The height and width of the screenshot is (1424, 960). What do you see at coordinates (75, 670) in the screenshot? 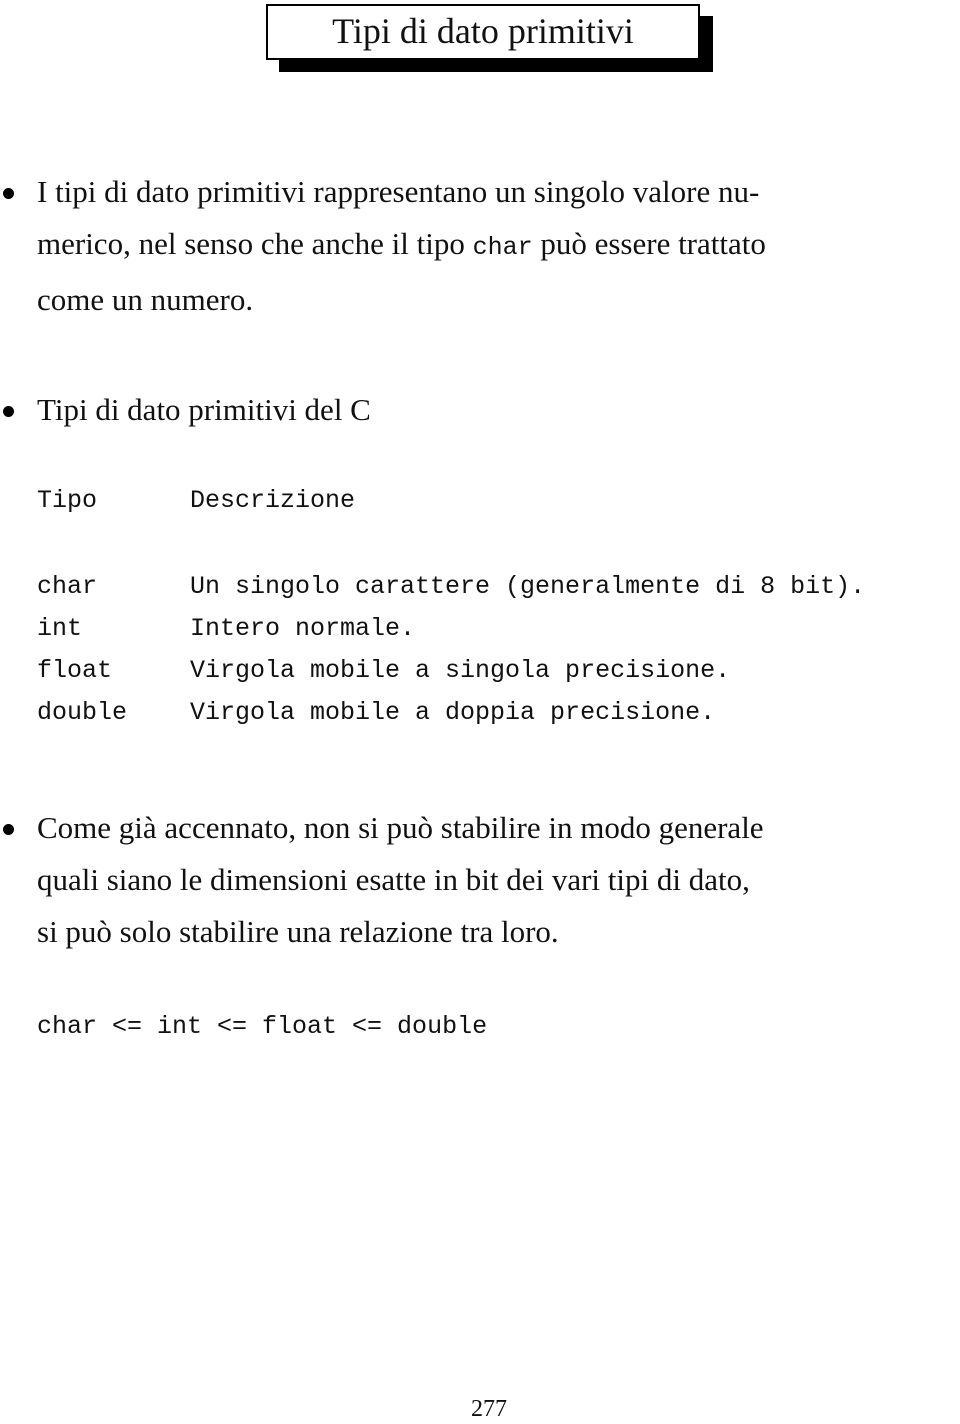
I see `type-name: float` at bounding box center [75, 670].